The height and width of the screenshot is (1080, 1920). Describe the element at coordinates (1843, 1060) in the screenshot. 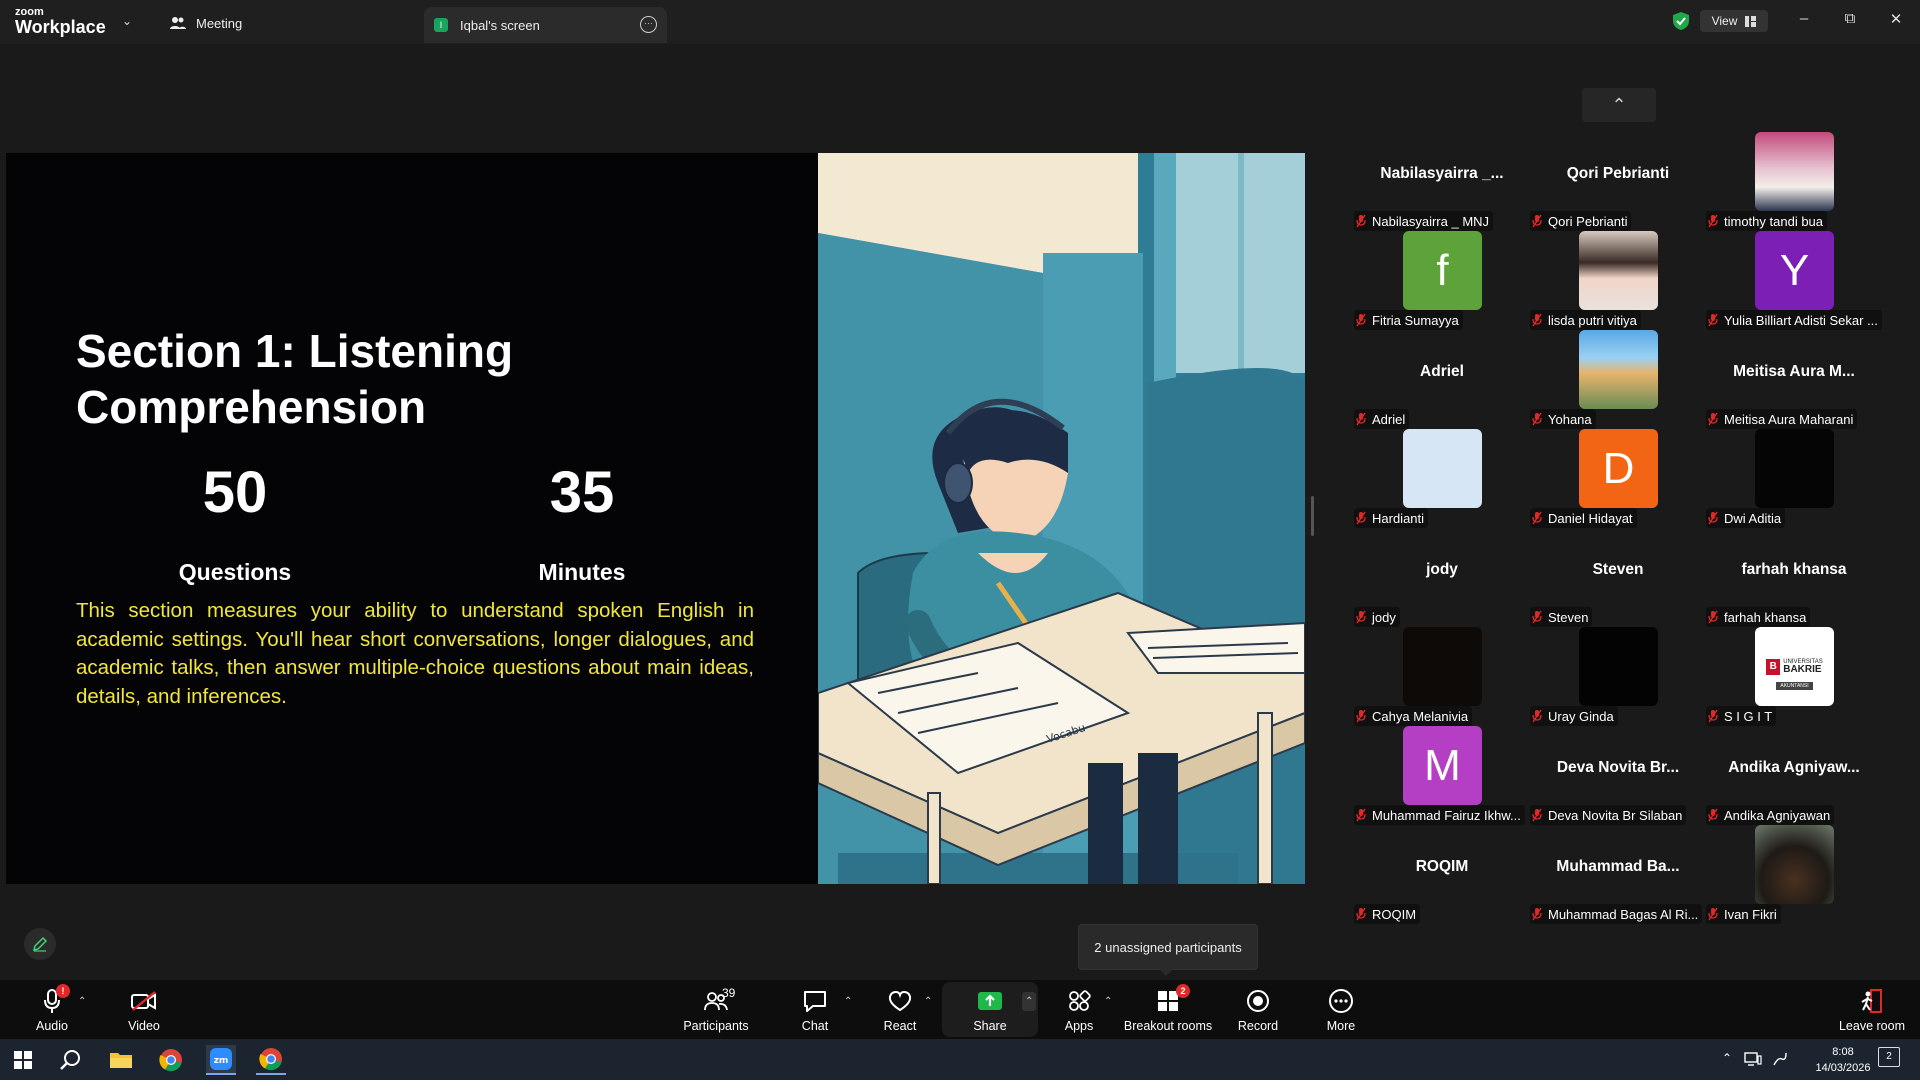

I see `taskbar-clock: 8:08 14/03/2026` at that location.